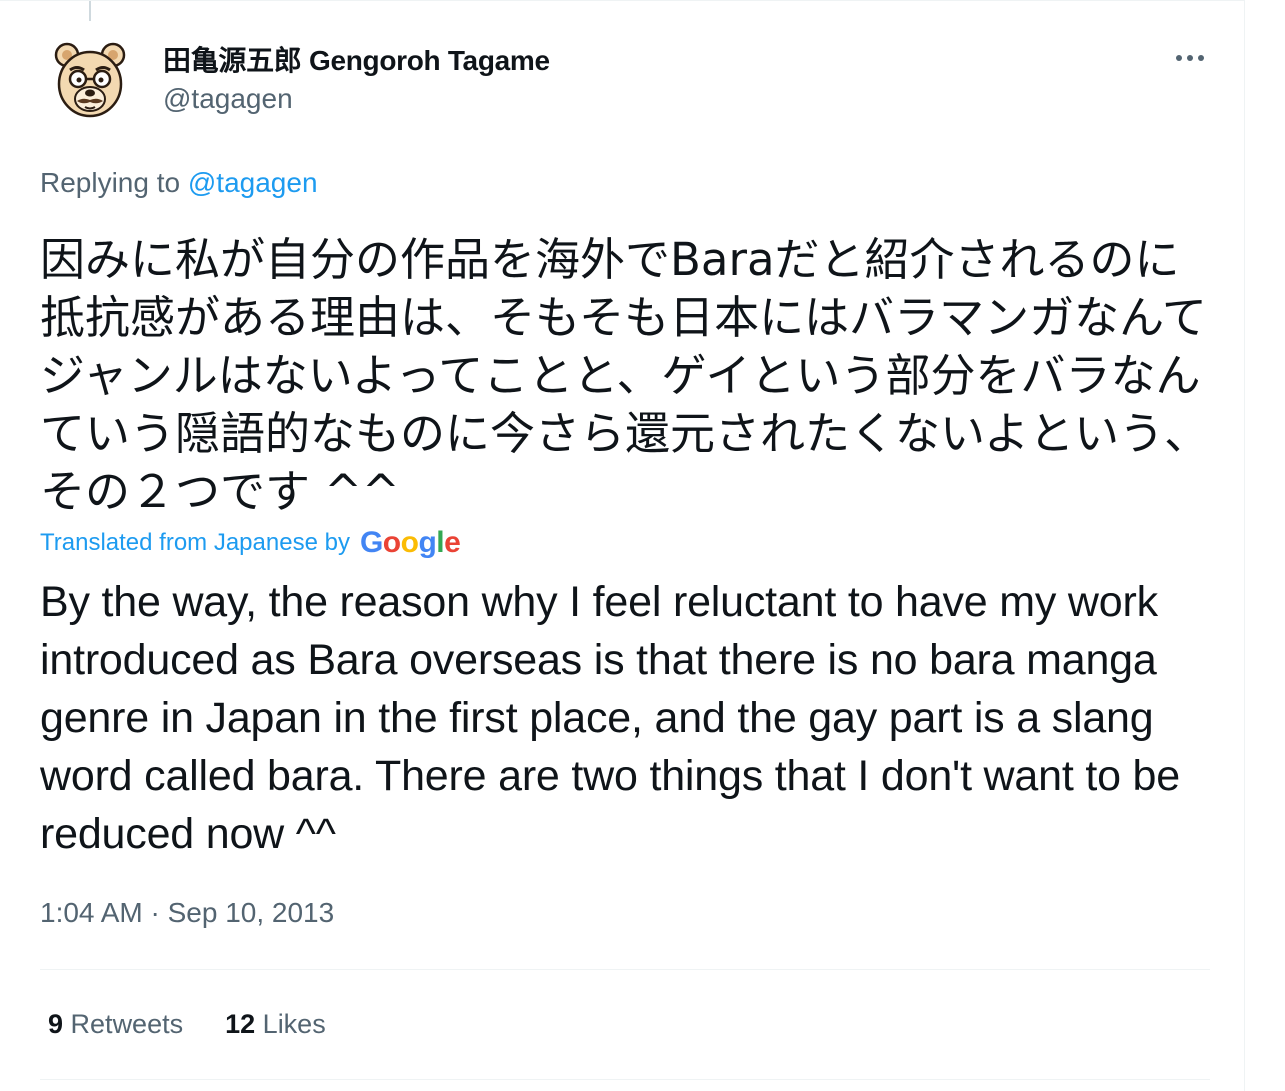  I want to click on more-options-button, so click(1190, 58).